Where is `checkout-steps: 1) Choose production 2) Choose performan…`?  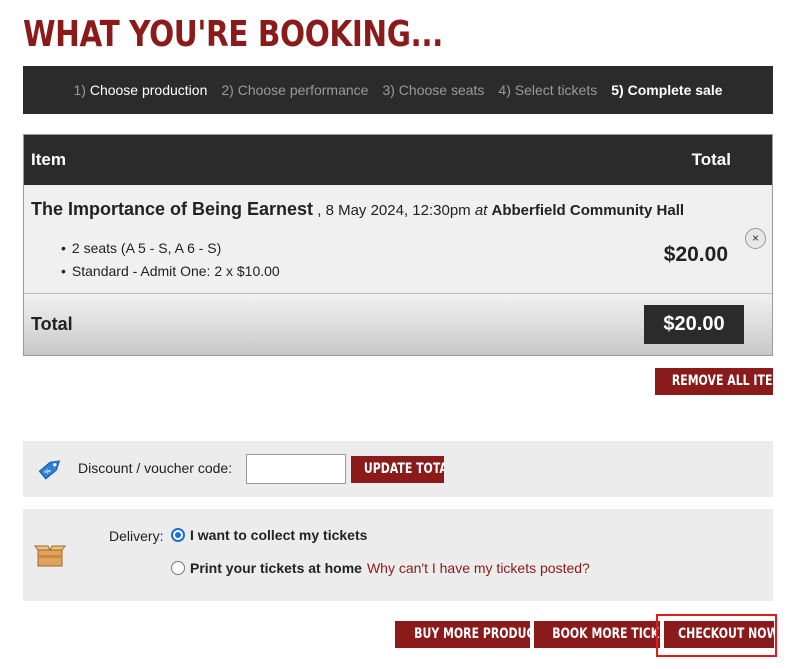 checkout-steps: 1) Choose production 2) Choose performan… is located at coordinates (398, 90).